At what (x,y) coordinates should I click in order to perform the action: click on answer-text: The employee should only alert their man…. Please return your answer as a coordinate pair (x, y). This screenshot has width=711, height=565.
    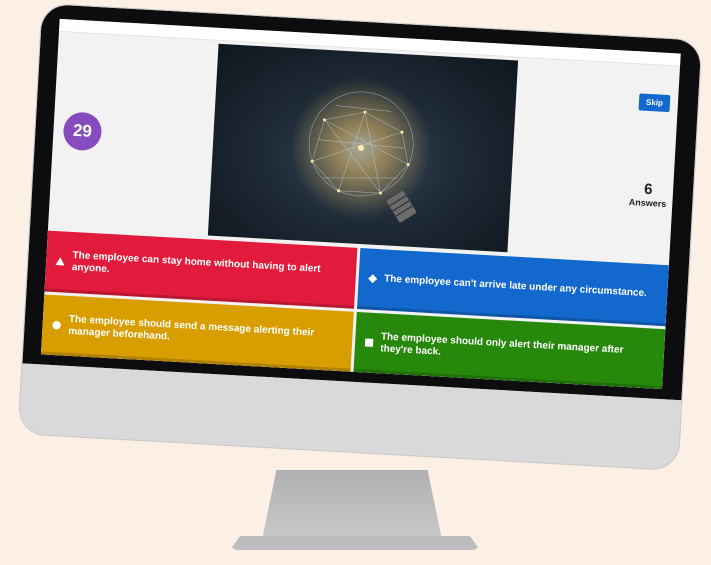
    Looking at the image, I should click on (501, 344).